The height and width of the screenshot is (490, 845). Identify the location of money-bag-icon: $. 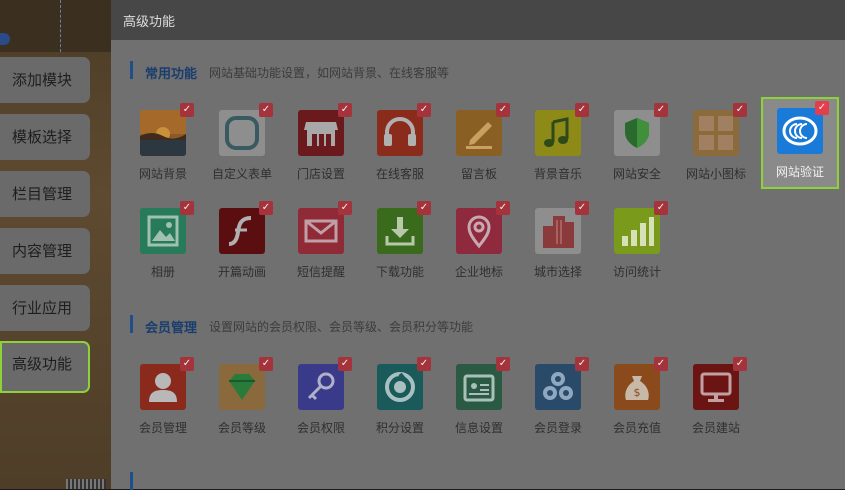
(637, 387).